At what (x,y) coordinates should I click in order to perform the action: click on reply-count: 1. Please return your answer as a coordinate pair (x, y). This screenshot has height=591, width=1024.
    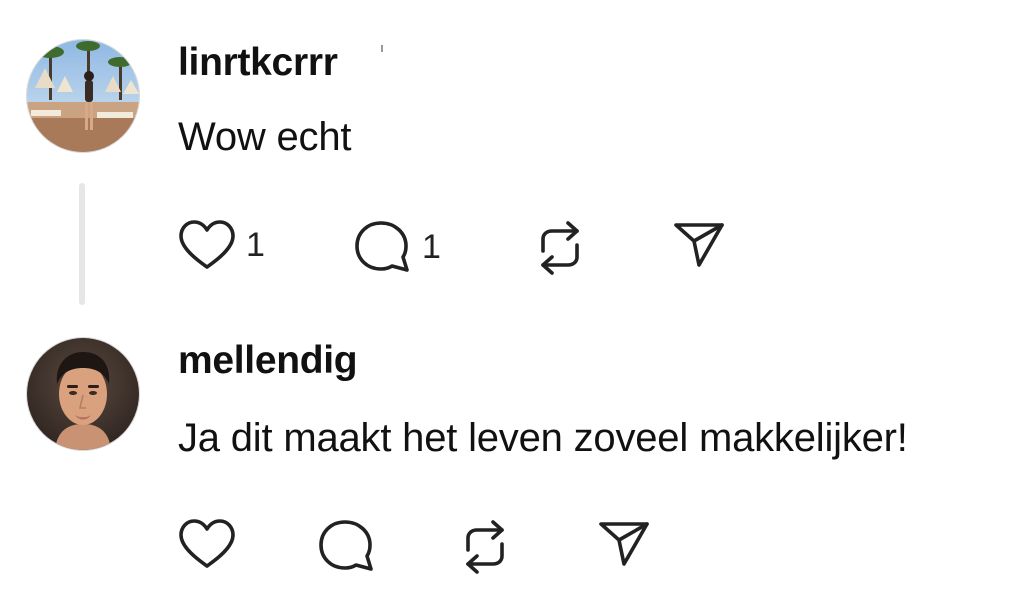
    Looking at the image, I should click on (431, 247).